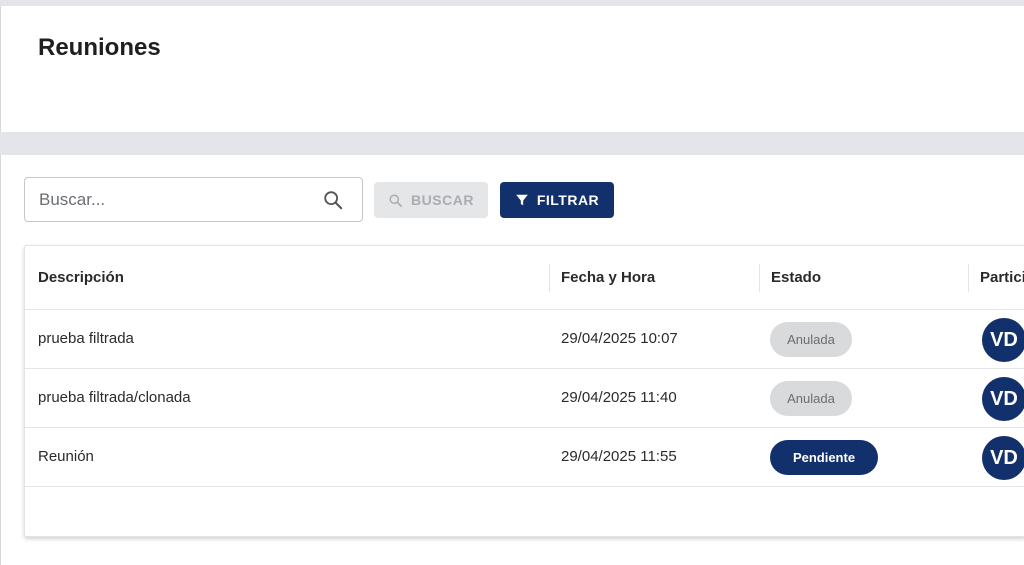 The width and height of the screenshot is (1024, 565). I want to click on search-button: BUSCAR, so click(431, 200).